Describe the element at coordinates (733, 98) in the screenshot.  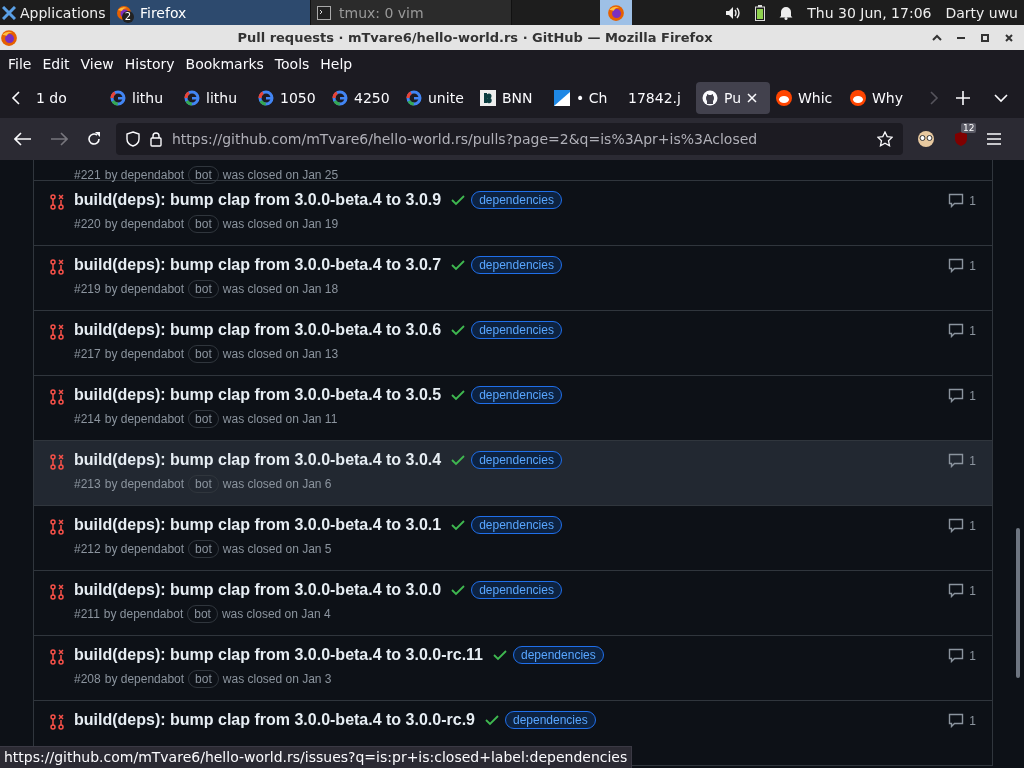
I see `browser-tab: Pu` at that location.